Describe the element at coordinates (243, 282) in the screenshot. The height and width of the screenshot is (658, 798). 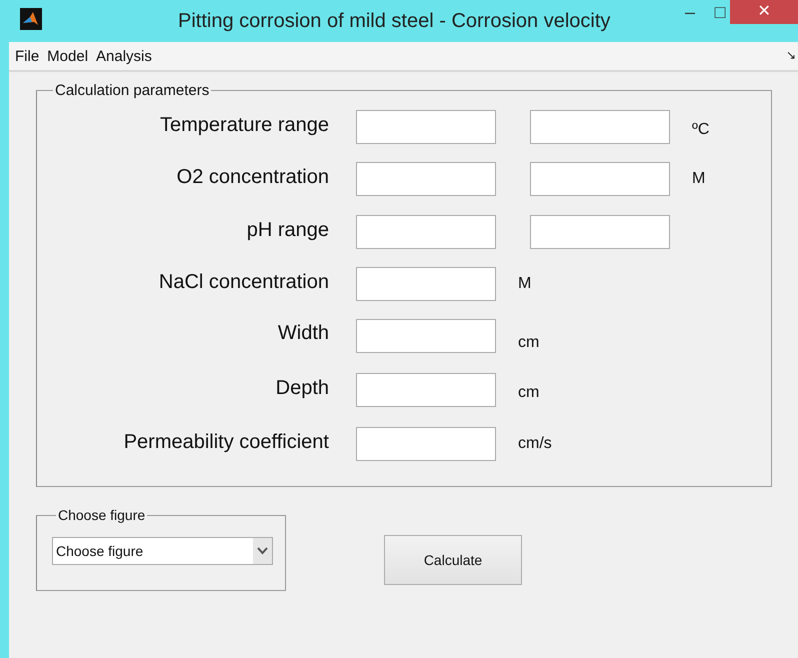
I see `parameter-label: NaCl concentration` at that location.